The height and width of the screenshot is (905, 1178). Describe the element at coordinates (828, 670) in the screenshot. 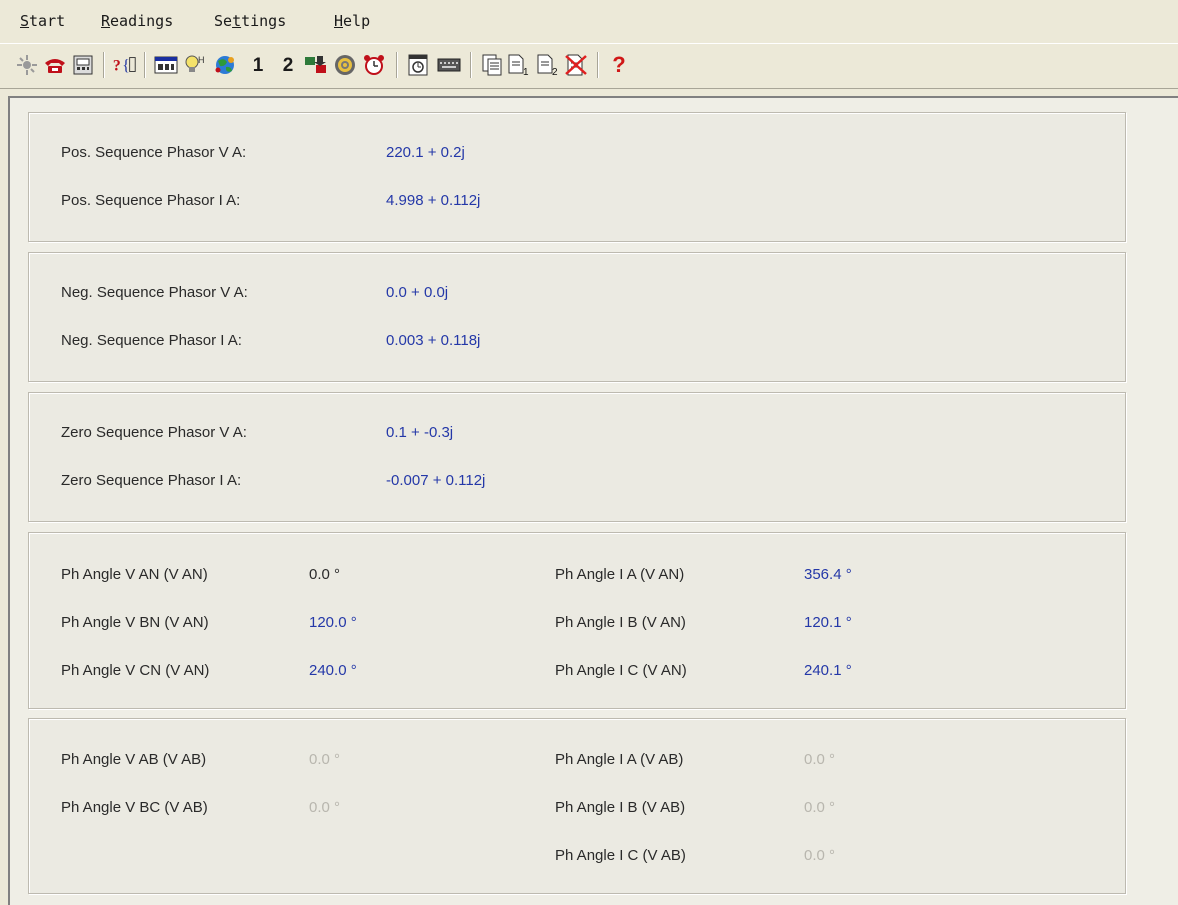

I see `angle-i-c-value: 240.1 °` at that location.